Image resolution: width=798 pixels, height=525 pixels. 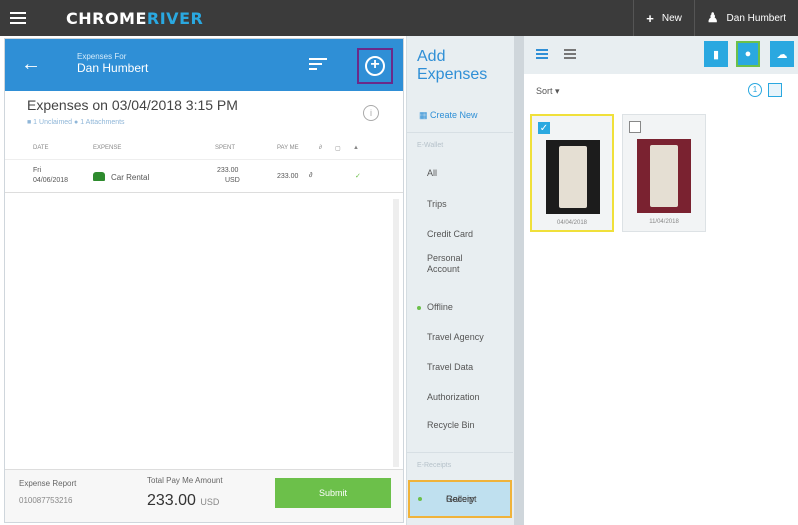 What do you see at coordinates (434, 465) in the screenshot?
I see `section-ereceipts: E-Receipts` at bounding box center [434, 465].